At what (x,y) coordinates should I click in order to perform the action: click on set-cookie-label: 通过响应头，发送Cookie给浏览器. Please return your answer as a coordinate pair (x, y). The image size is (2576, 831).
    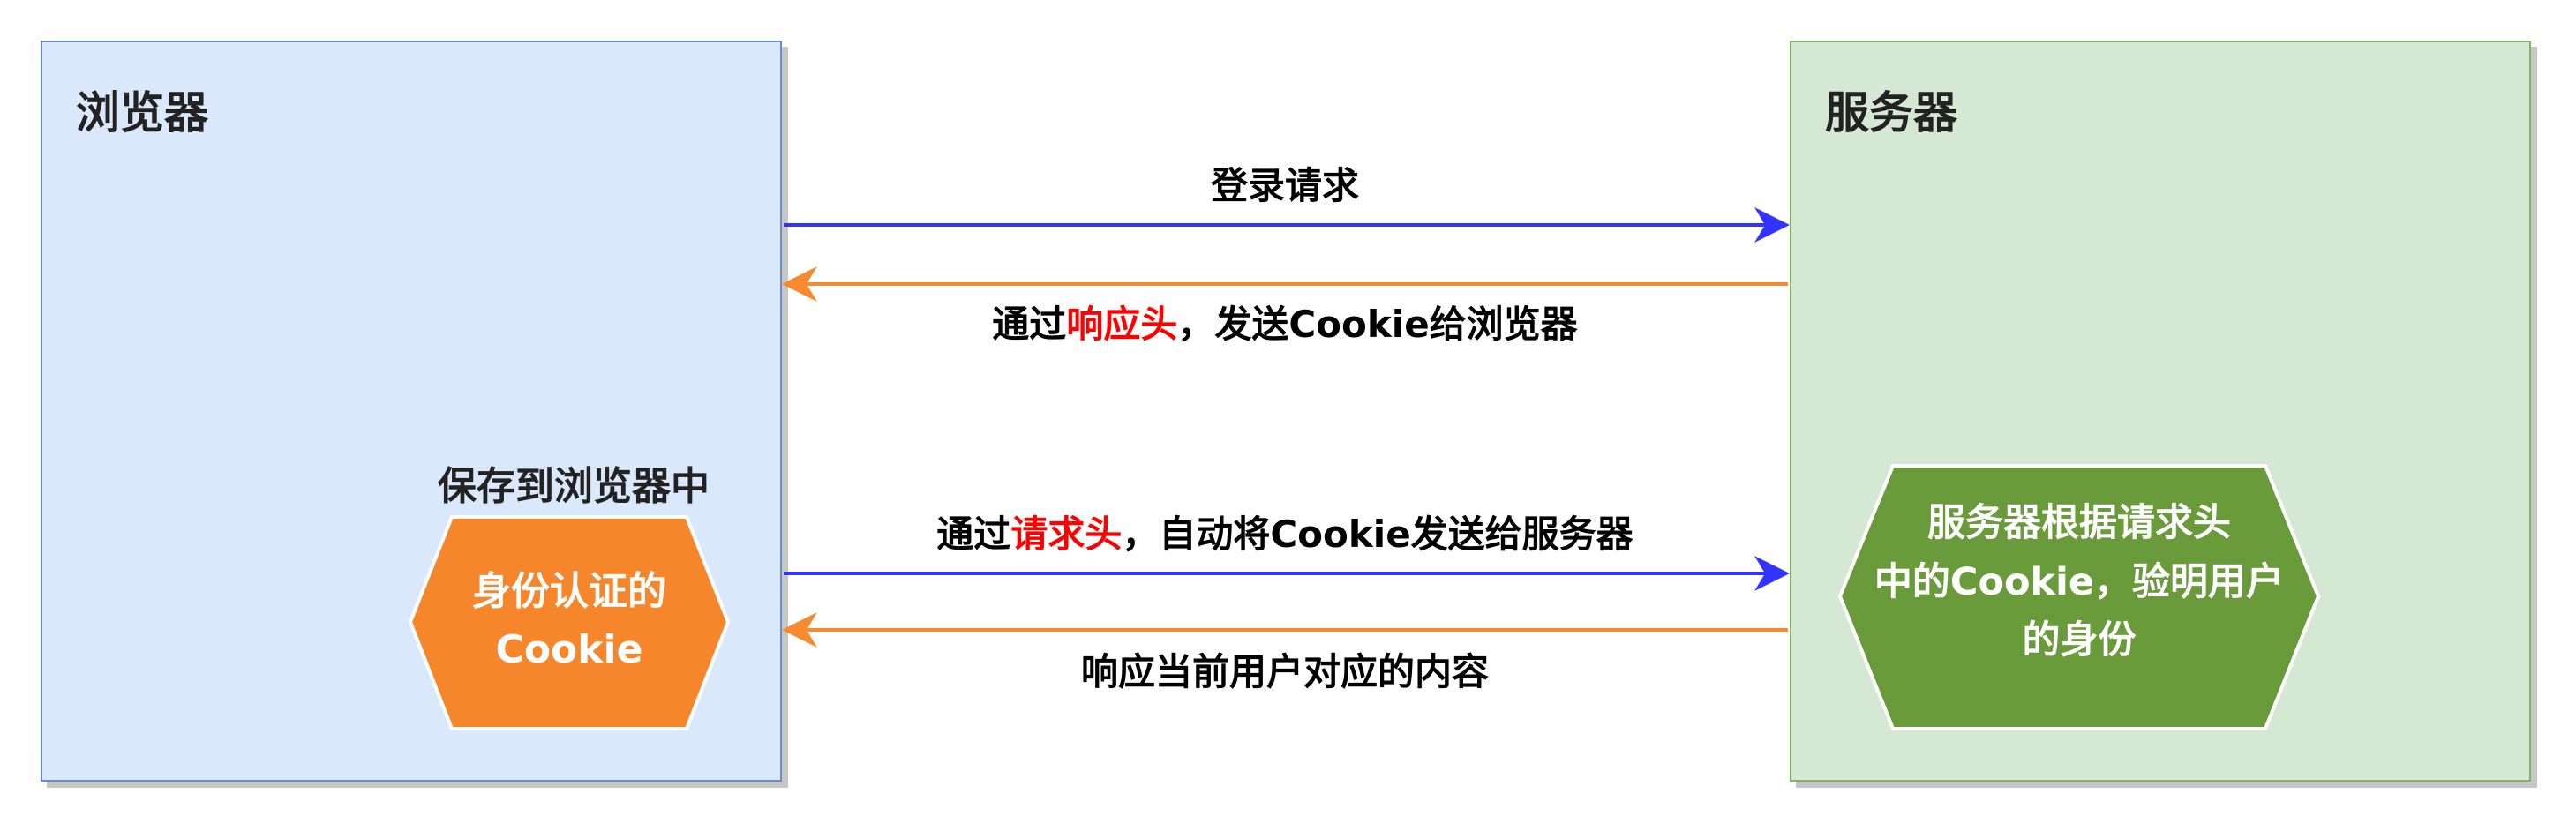
    Looking at the image, I should click on (1285, 324).